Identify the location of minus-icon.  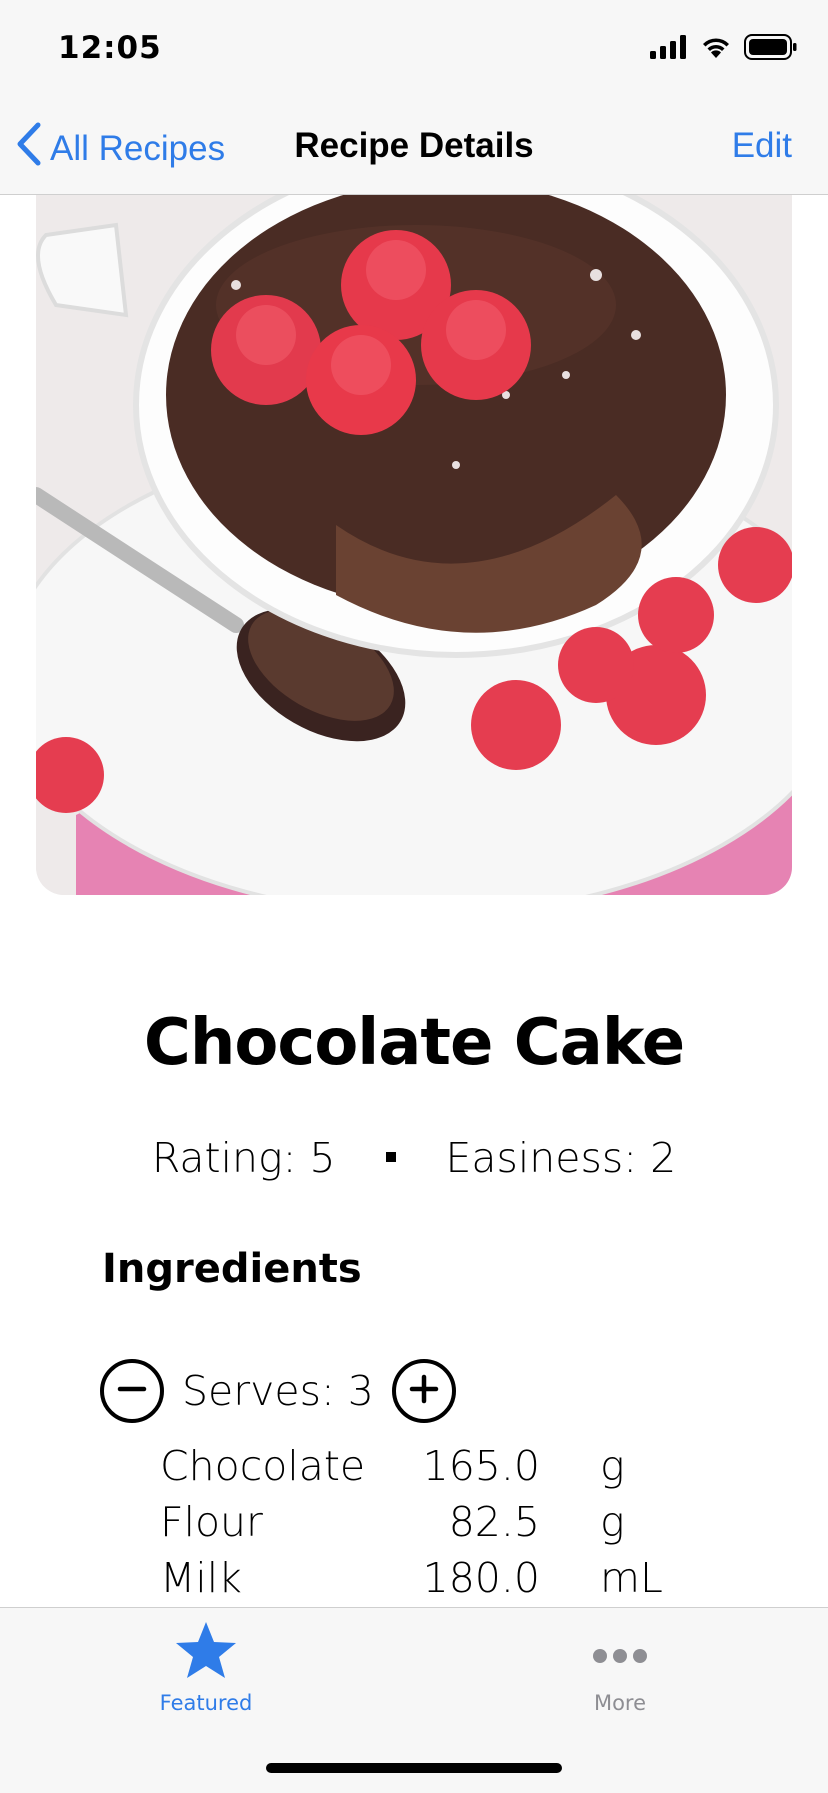
(132, 1391).